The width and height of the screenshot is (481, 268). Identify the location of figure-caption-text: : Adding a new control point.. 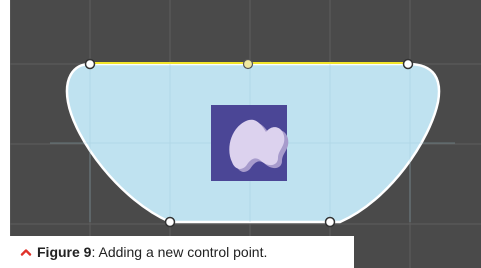
(179, 252).